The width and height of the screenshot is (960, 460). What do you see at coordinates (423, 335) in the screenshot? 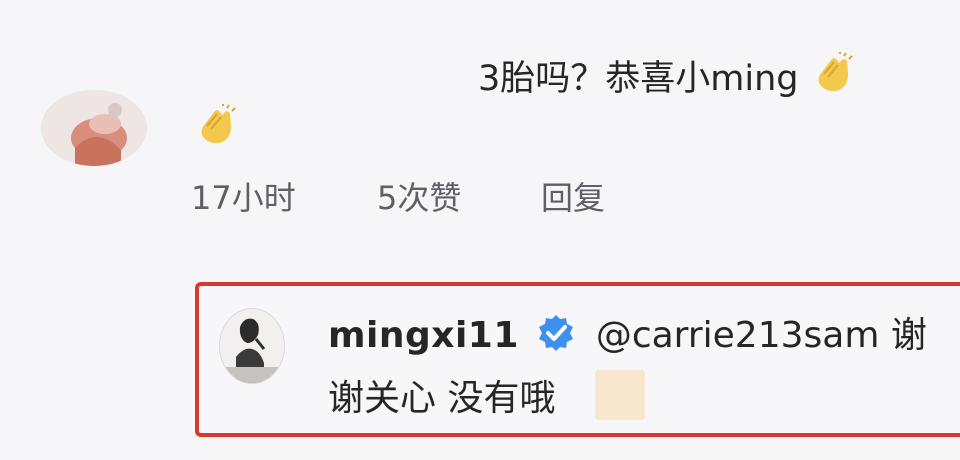
I see `username: mingxi11` at bounding box center [423, 335].